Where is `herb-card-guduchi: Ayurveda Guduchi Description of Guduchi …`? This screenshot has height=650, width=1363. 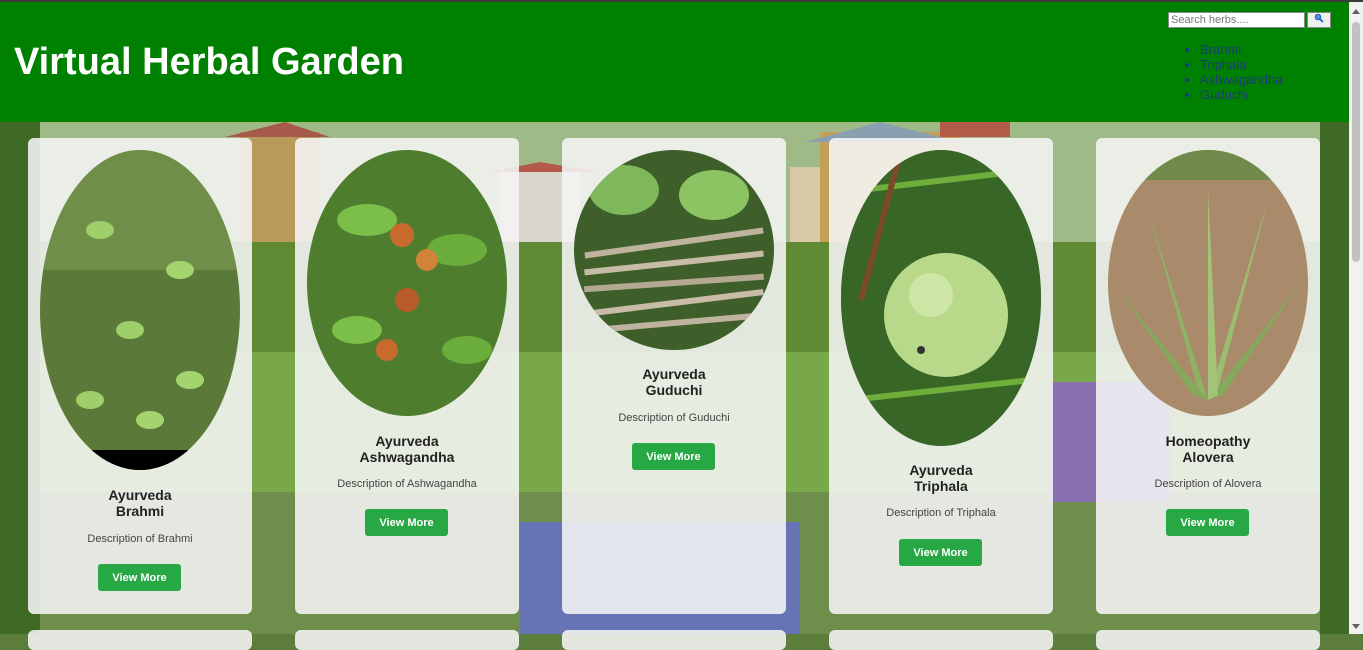 herb-card-guduchi: Ayurveda Guduchi Description of Guduchi … is located at coordinates (674, 376).